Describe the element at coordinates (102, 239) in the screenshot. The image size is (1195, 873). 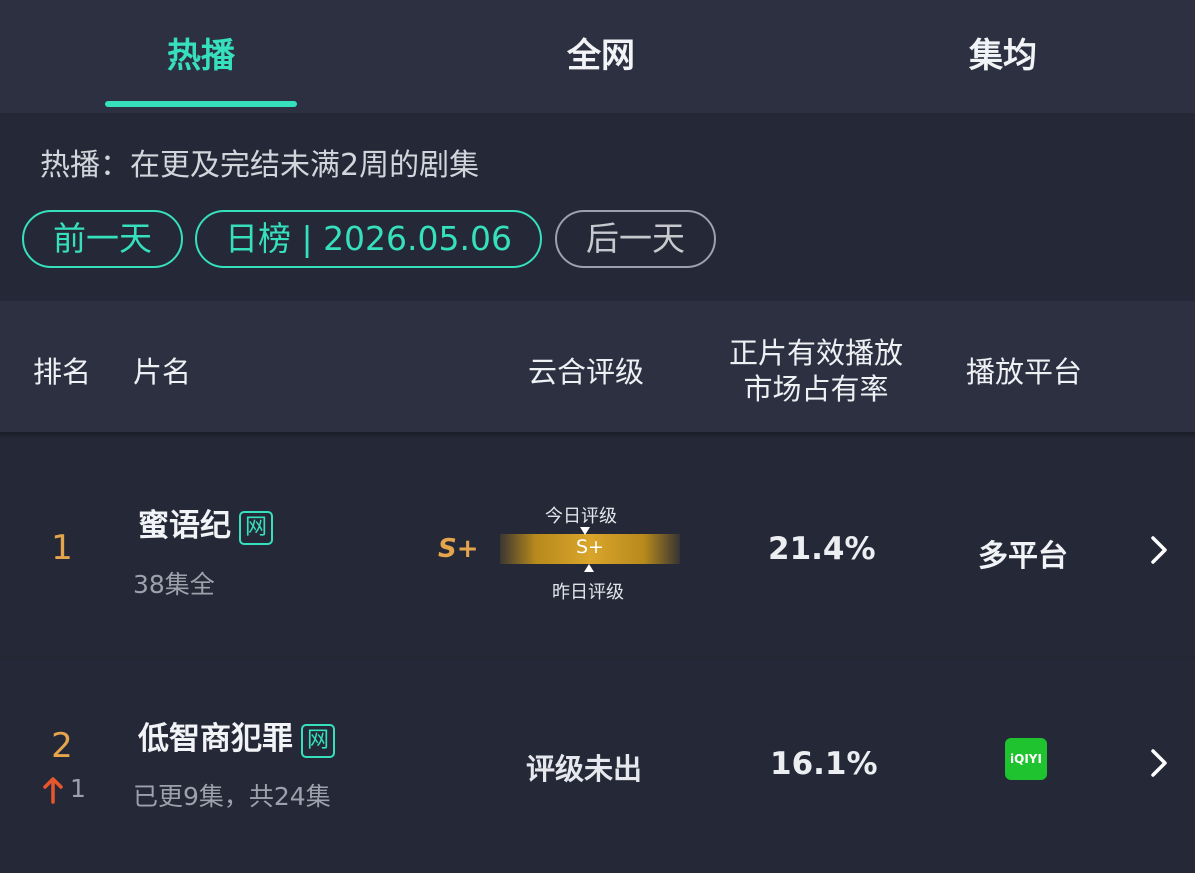
I see `prev-day-button: 前一天` at that location.